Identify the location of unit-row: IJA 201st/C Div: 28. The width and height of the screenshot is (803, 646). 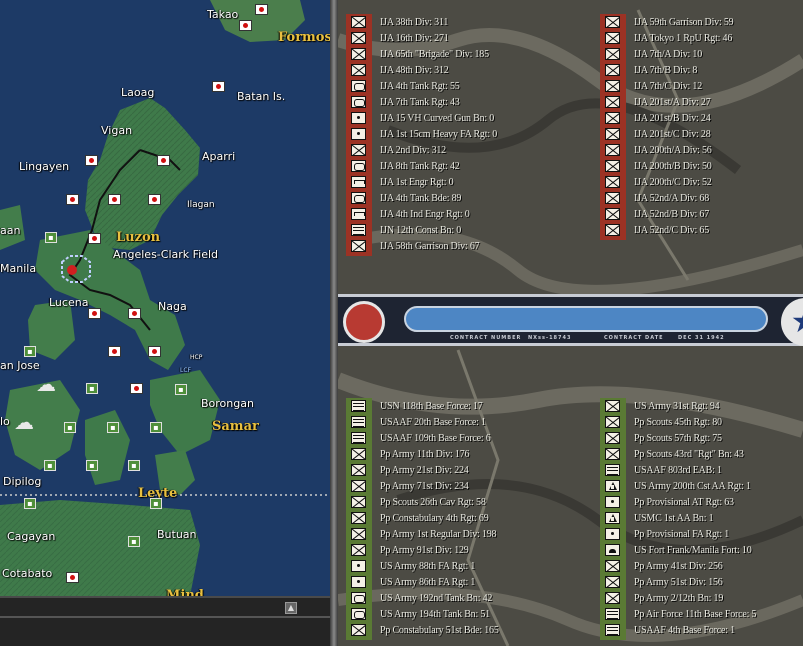
(700, 134).